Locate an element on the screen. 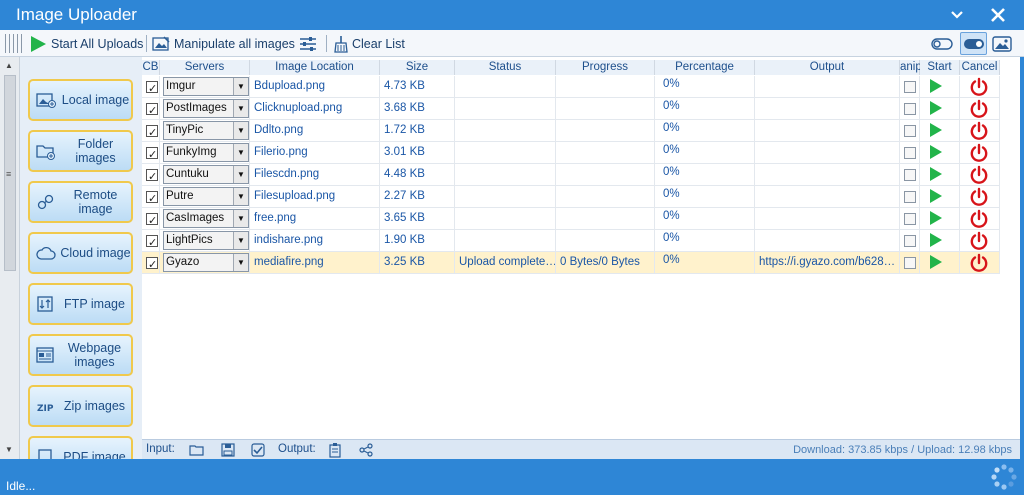 Image resolution: width=1024 pixels, height=495 pixels. server-select: Gyazo ▼ is located at coordinates (206, 262).